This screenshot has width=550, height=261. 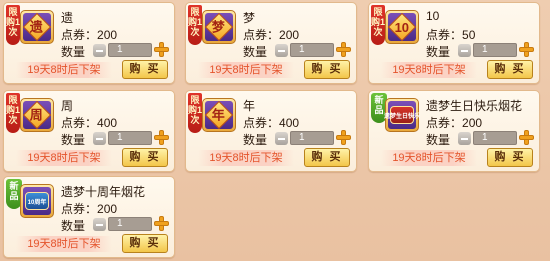 I want to click on item-name: 年, so click(x=249, y=106).